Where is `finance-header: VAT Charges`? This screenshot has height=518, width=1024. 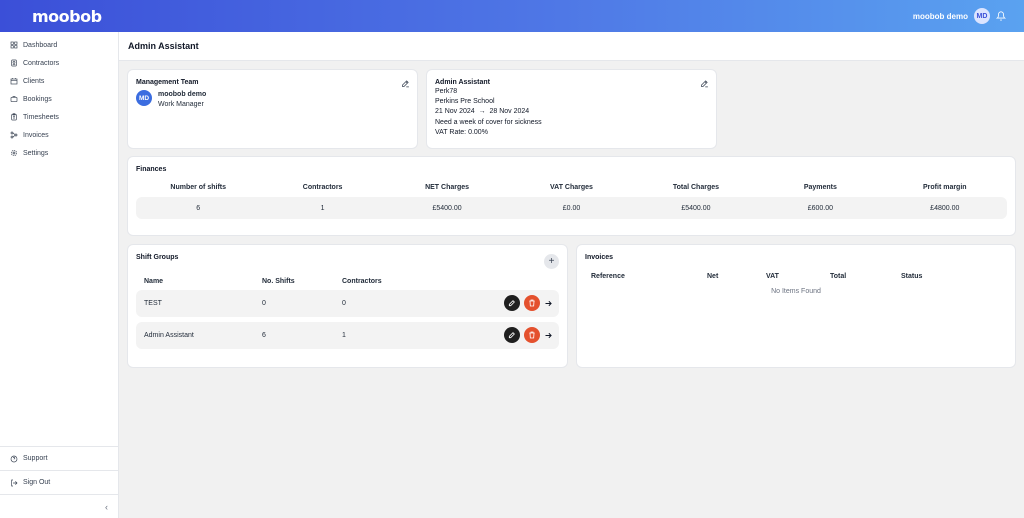
finance-header: VAT Charges is located at coordinates (571, 187).